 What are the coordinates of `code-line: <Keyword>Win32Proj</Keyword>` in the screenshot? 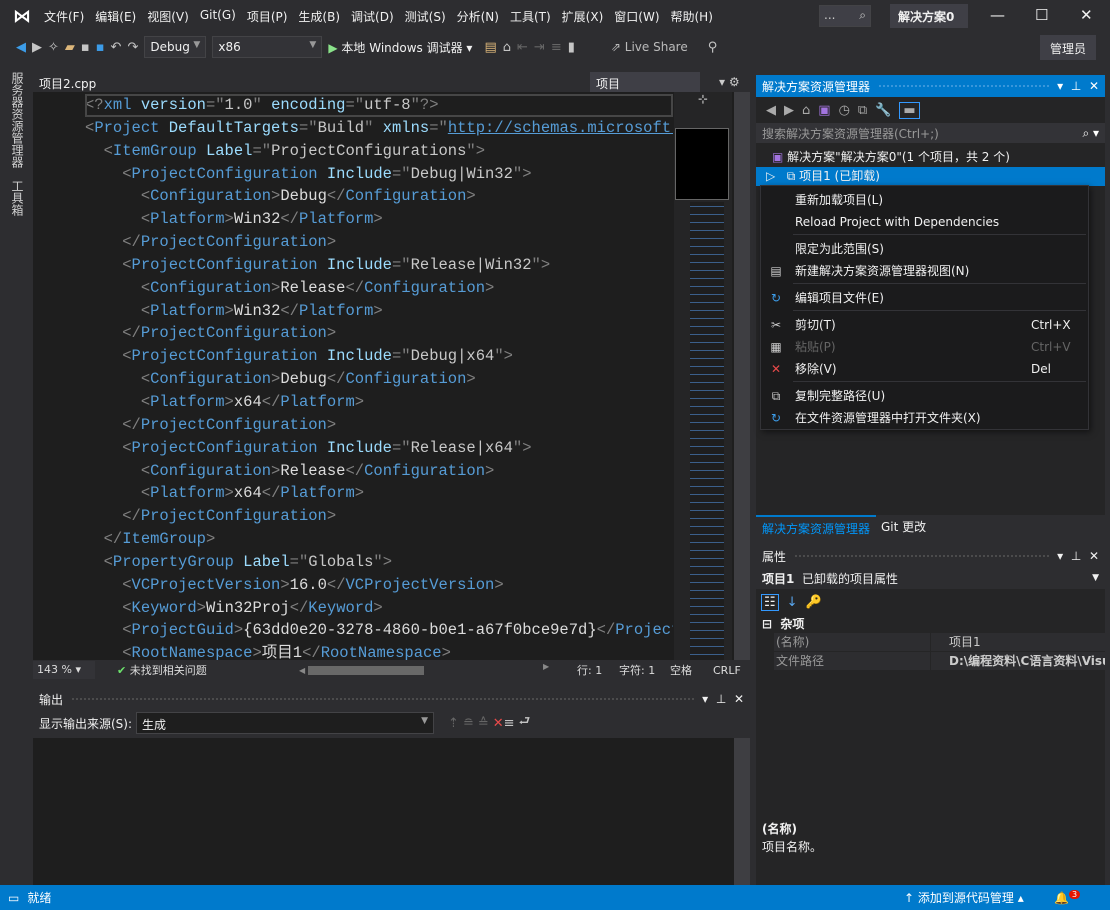 It's located at (379, 608).